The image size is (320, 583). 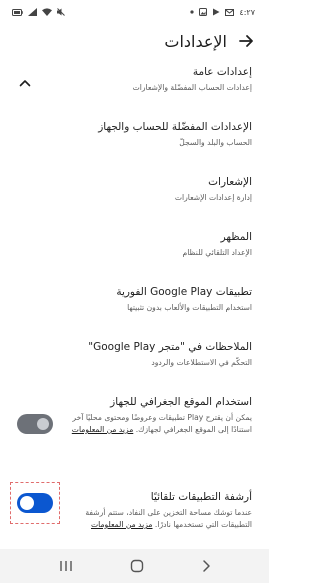 I want to click on status-icons, so click(x=38, y=12).